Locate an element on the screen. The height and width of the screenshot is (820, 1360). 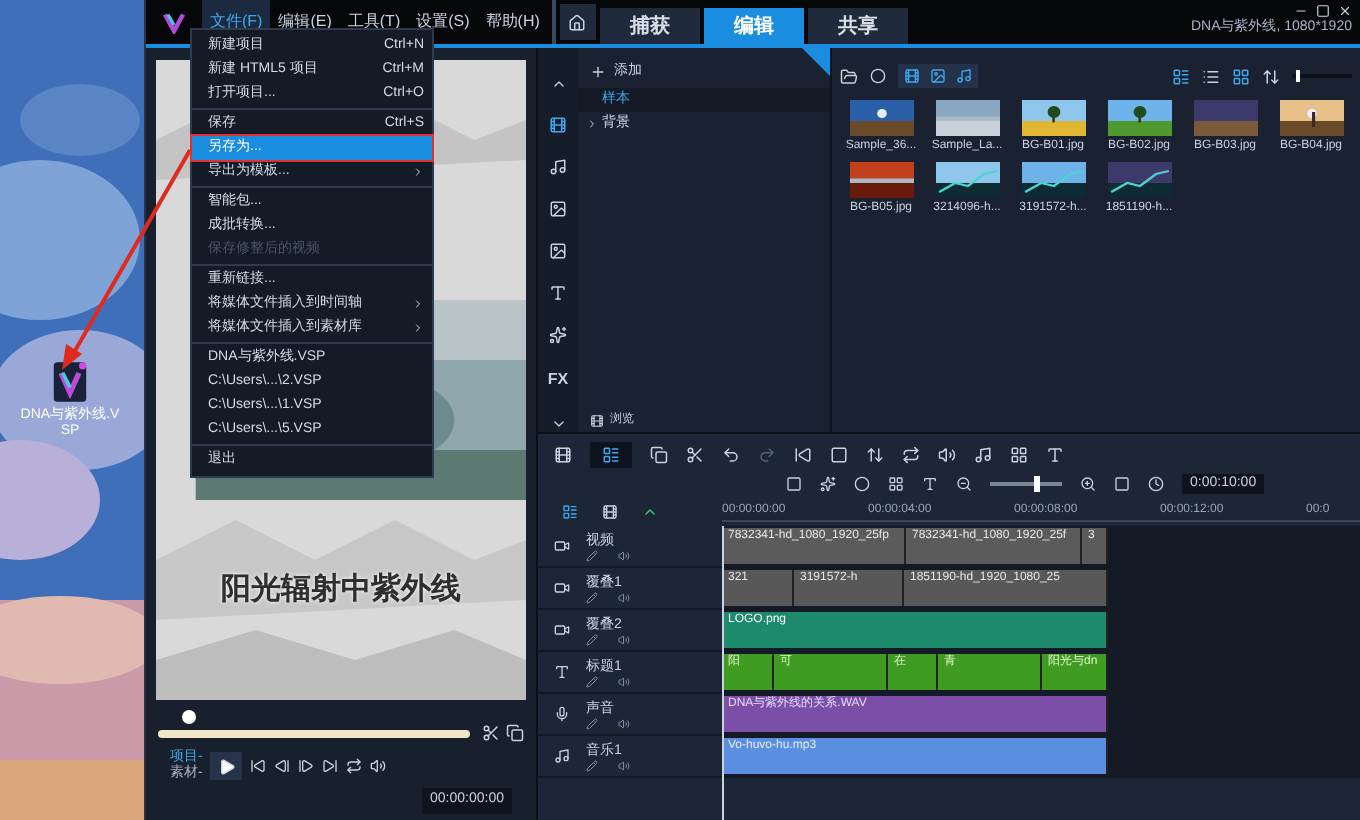
graphics-icon is located at coordinates (558, 334).